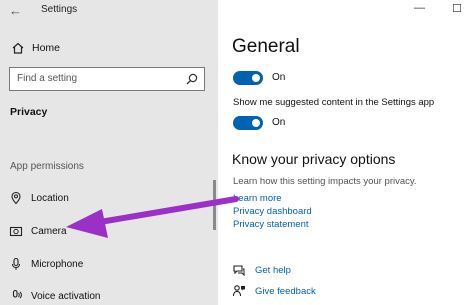 The width and height of the screenshot is (474, 305). Describe the element at coordinates (272, 211) in the screenshot. I see `privacy-dashboard-link: Privacy dashboard` at that location.